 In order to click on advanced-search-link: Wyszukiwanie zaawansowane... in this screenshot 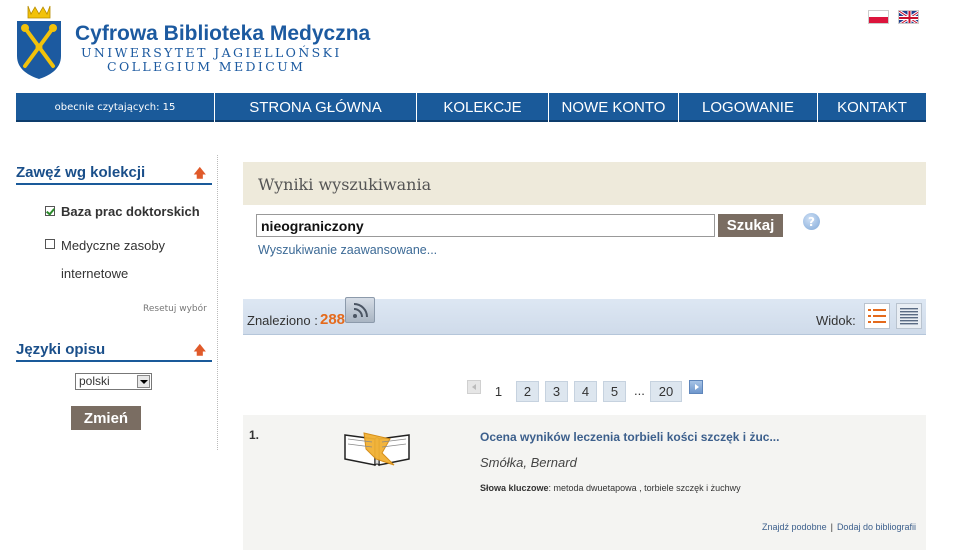, I will do `click(347, 250)`.